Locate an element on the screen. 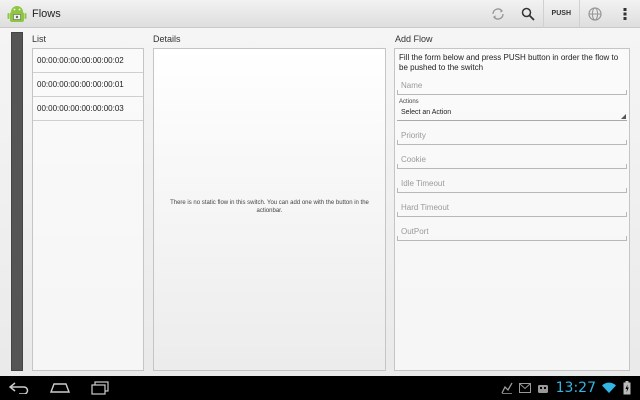 This screenshot has width=640, height=400. android-notification-icon is located at coordinates (542, 389).